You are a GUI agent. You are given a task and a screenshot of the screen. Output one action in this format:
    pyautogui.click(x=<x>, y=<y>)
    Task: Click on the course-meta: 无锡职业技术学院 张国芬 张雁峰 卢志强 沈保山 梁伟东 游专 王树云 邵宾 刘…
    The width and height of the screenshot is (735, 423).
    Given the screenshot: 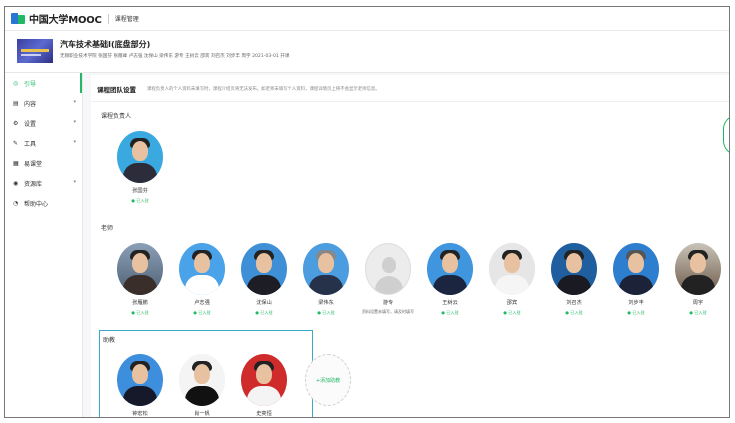 What is the action you would take?
    pyautogui.click(x=175, y=56)
    